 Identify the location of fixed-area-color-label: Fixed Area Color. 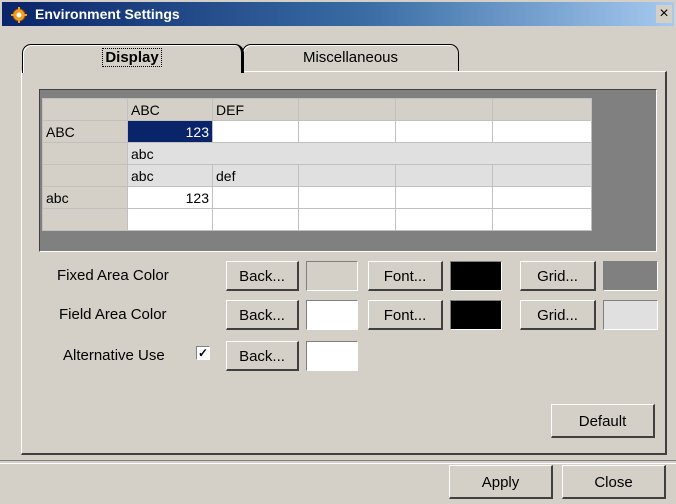
(113, 275).